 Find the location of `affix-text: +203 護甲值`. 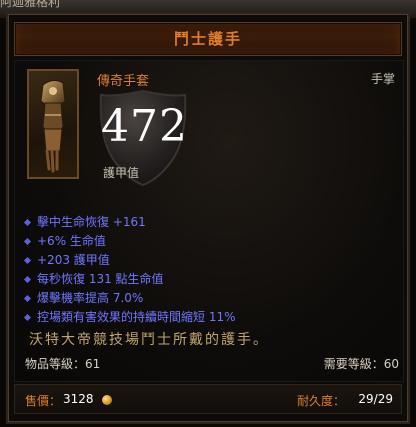

affix-text: +203 護甲值 is located at coordinates (73, 260).